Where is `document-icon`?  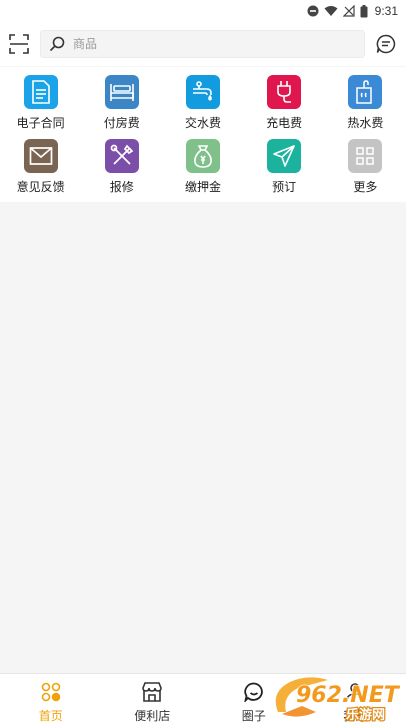
document-icon is located at coordinates (40, 92).